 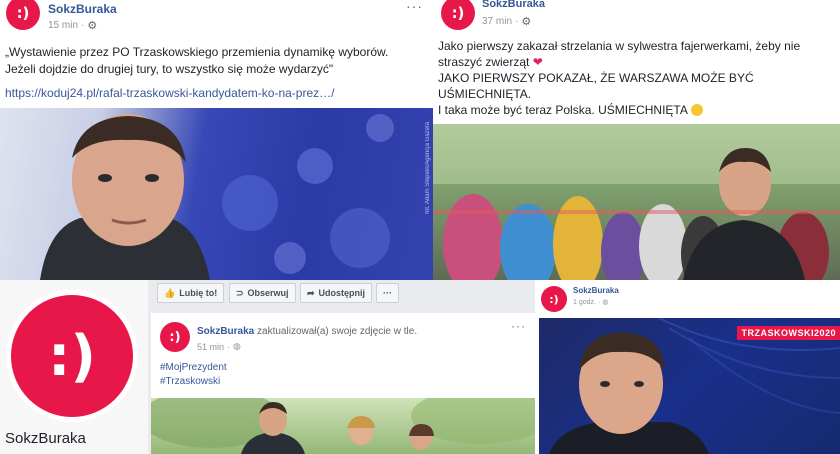 I want to click on post-text: straszyć zwierząt, so click(x=484, y=62).